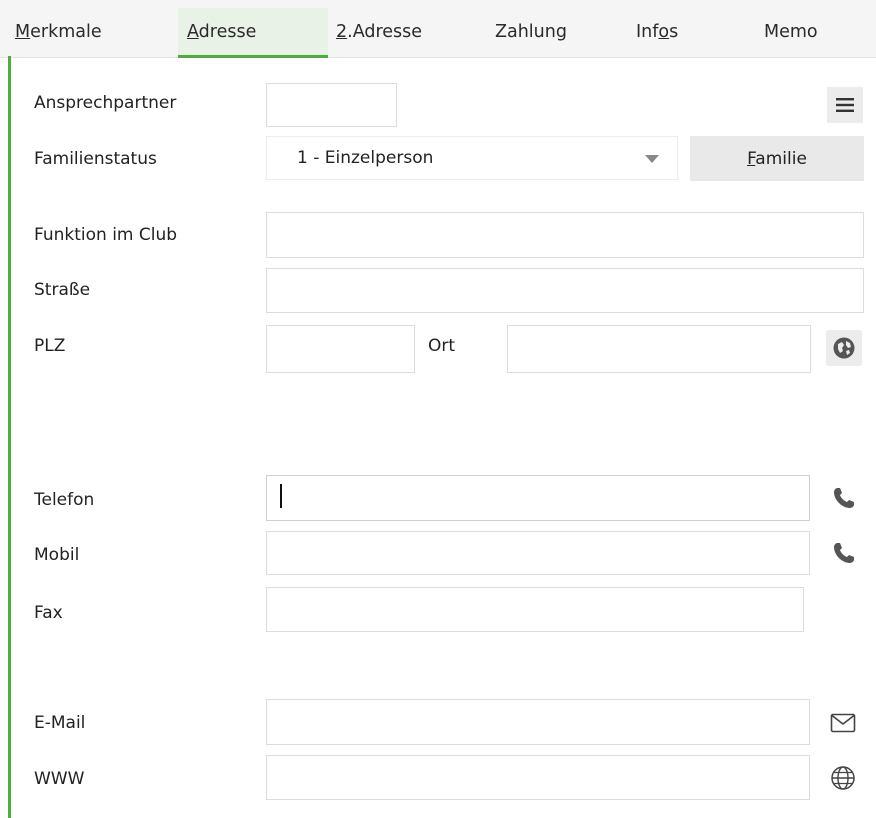 The width and height of the screenshot is (876, 818). Describe the element at coordinates (385, 32) in the screenshot. I see `tab-label: .Adresse` at that location.